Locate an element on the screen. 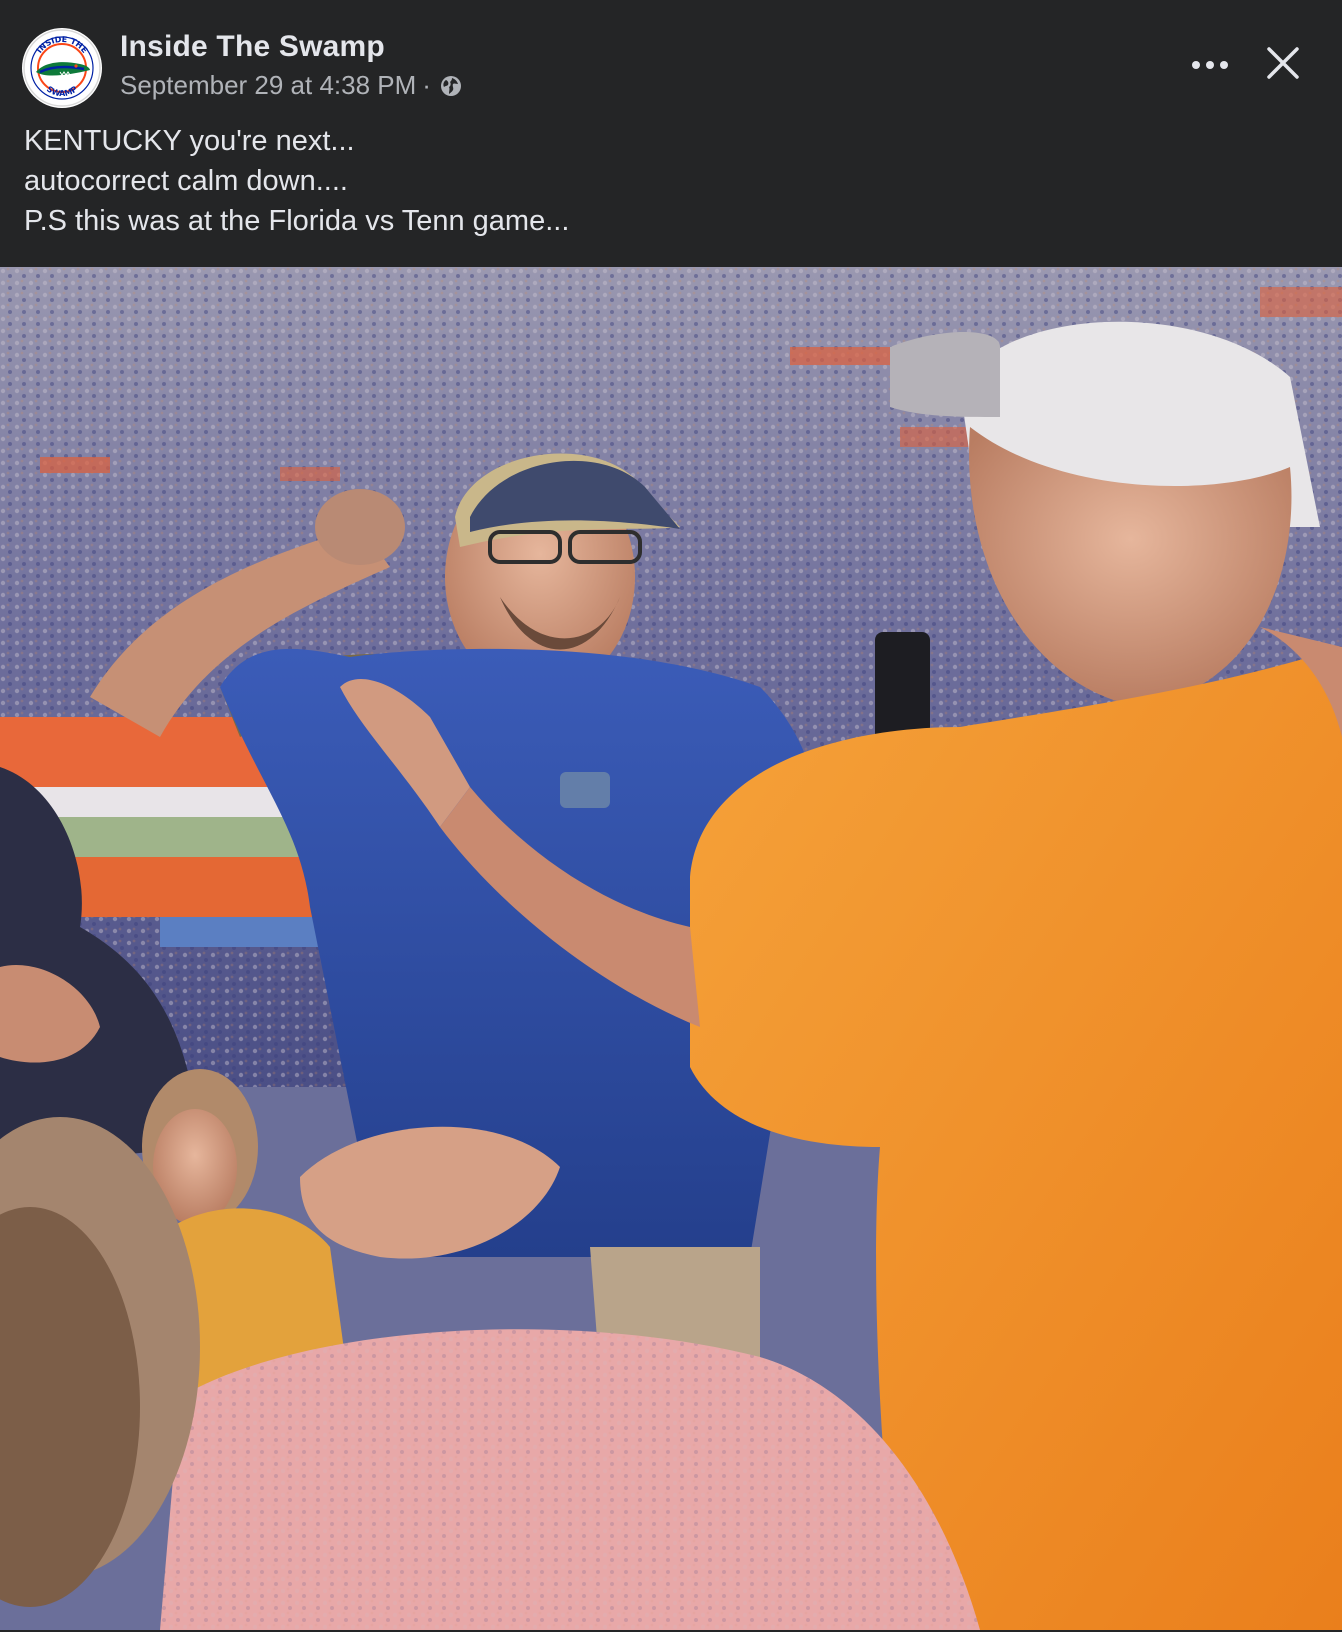 This screenshot has width=1342, height=1632. post-author-name: Inside The Swamp is located at coordinates (252, 47).